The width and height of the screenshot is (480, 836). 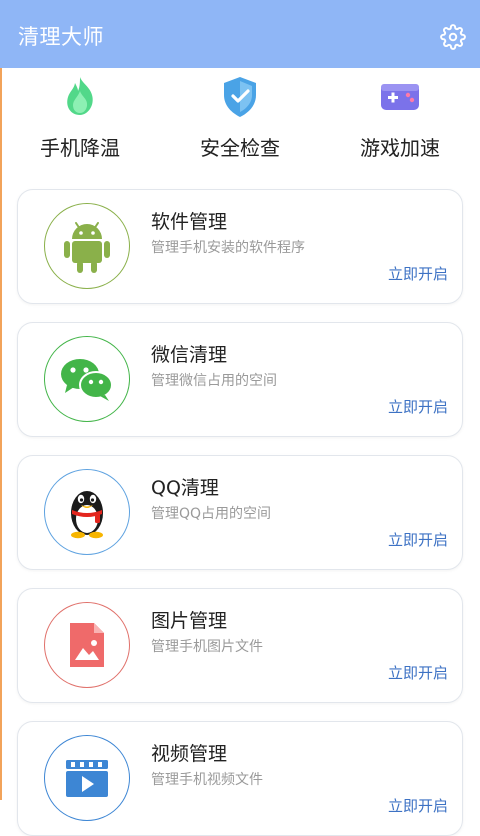 I want to click on flame-icon, so click(x=80, y=97).